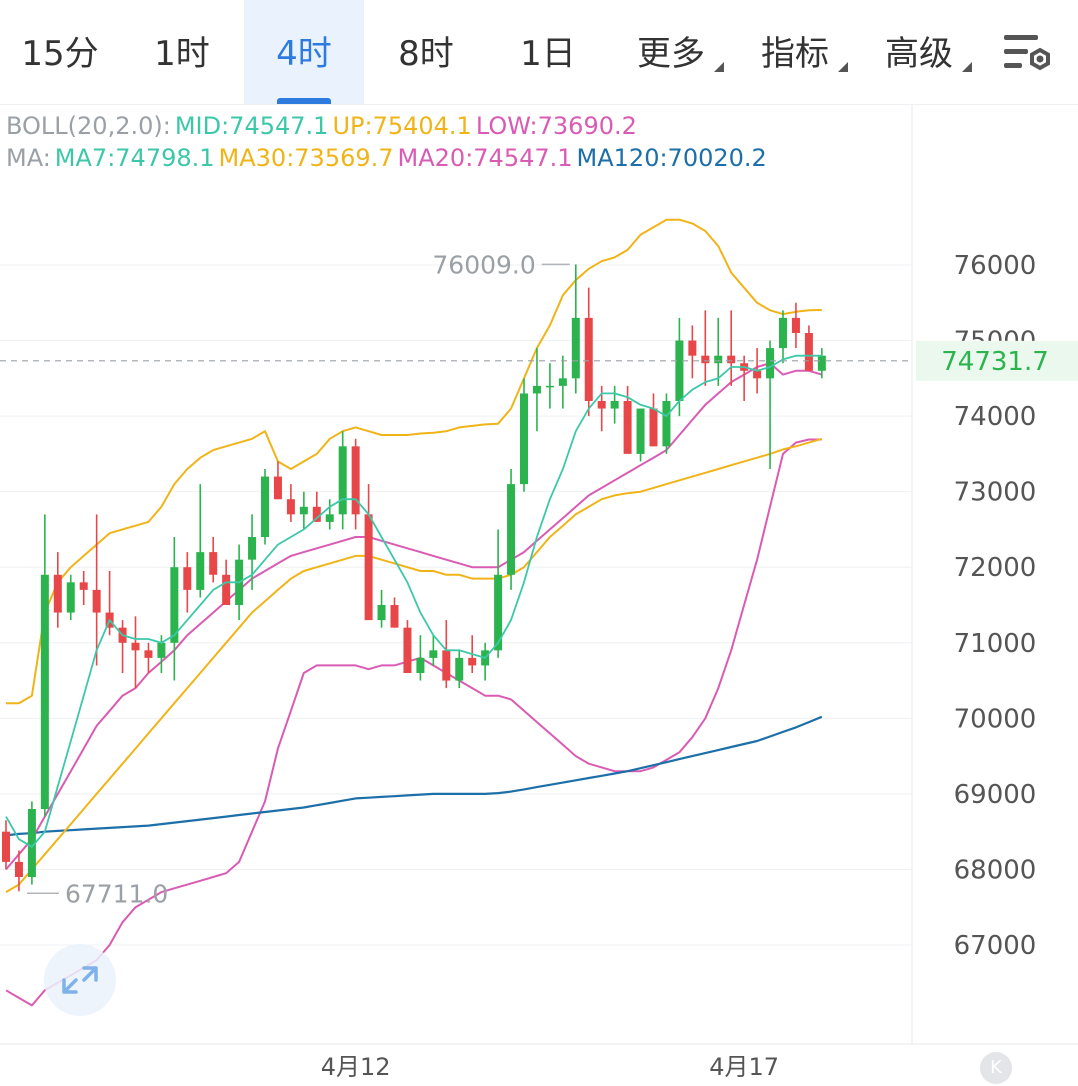 The width and height of the screenshot is (1078, 1086). I want to click on chart-settings-icon, so click(1029, 55).